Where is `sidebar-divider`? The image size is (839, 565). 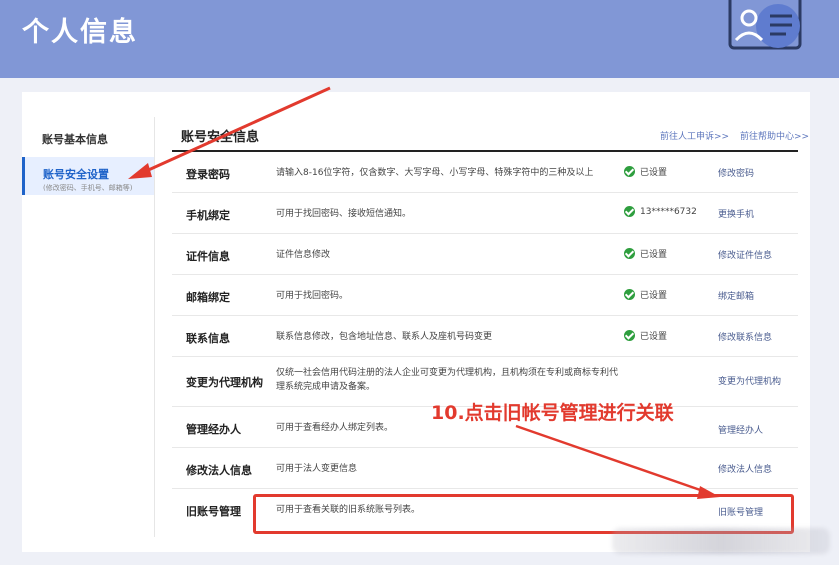
sidebar-divider is located at coordinates (154, 327).